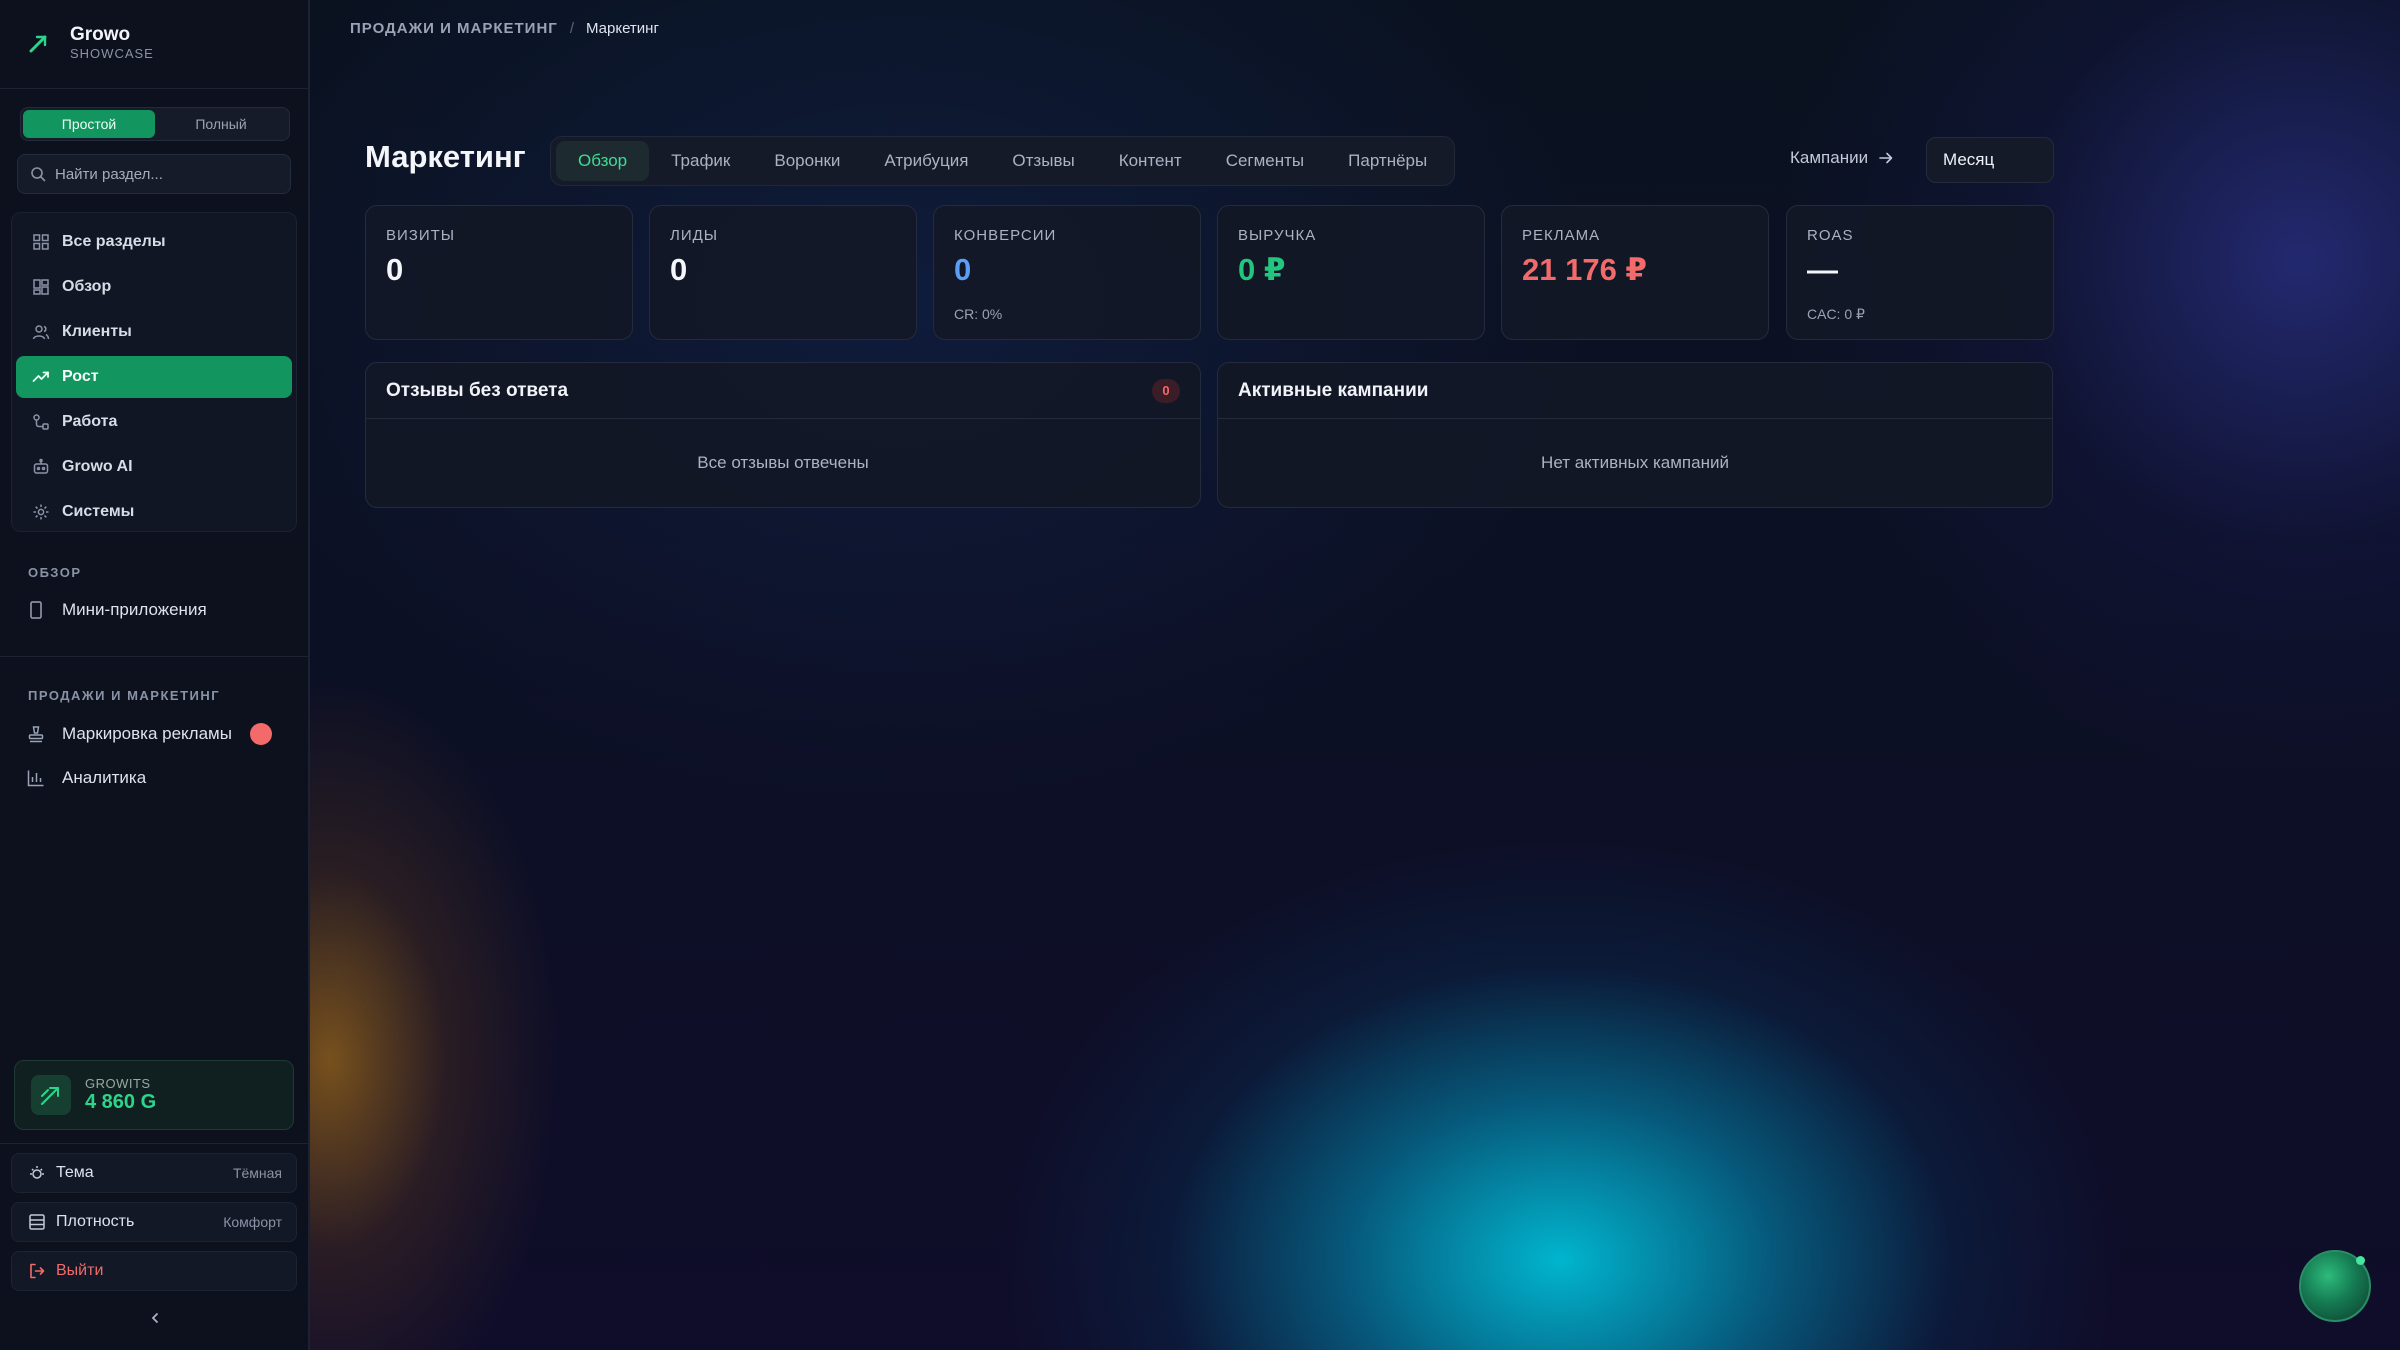 The image size is (2400, 1350). What do you see at coordinates (1836, 314) in the screenshot?
I see `kpi-subtext: CAC: 0 ₽` at bounding box center [1836, 314].